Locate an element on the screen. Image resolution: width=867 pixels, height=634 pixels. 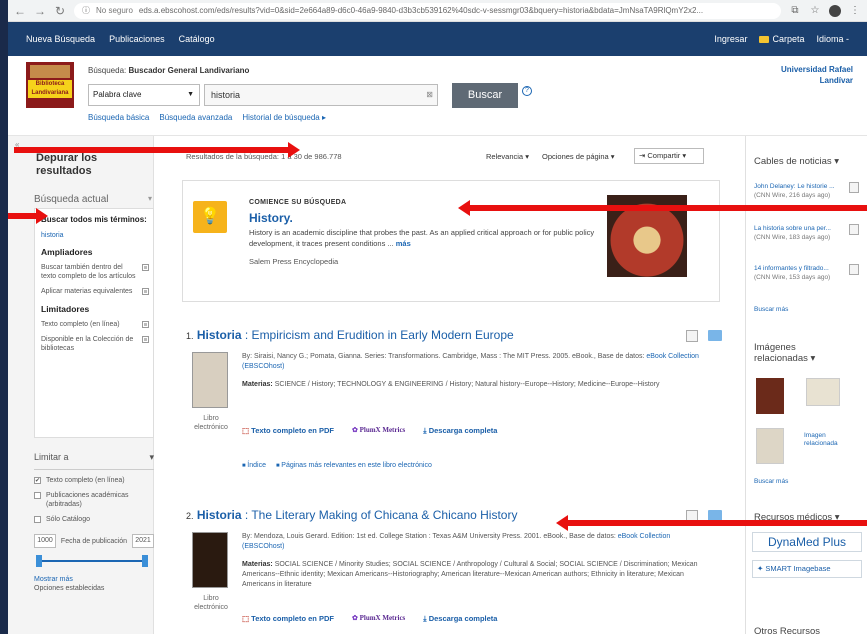
limit-to-header: Limitar a ▾ is located at coordinates (94, 461).